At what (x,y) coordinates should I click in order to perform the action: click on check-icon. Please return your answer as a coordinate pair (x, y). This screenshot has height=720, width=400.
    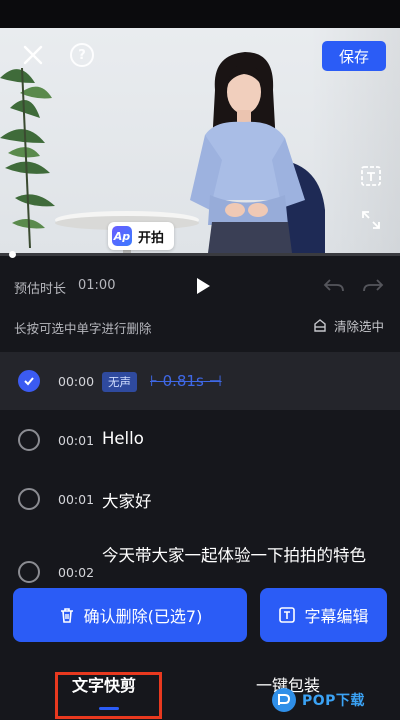
    Looking at the image, I should click on (29, 381).